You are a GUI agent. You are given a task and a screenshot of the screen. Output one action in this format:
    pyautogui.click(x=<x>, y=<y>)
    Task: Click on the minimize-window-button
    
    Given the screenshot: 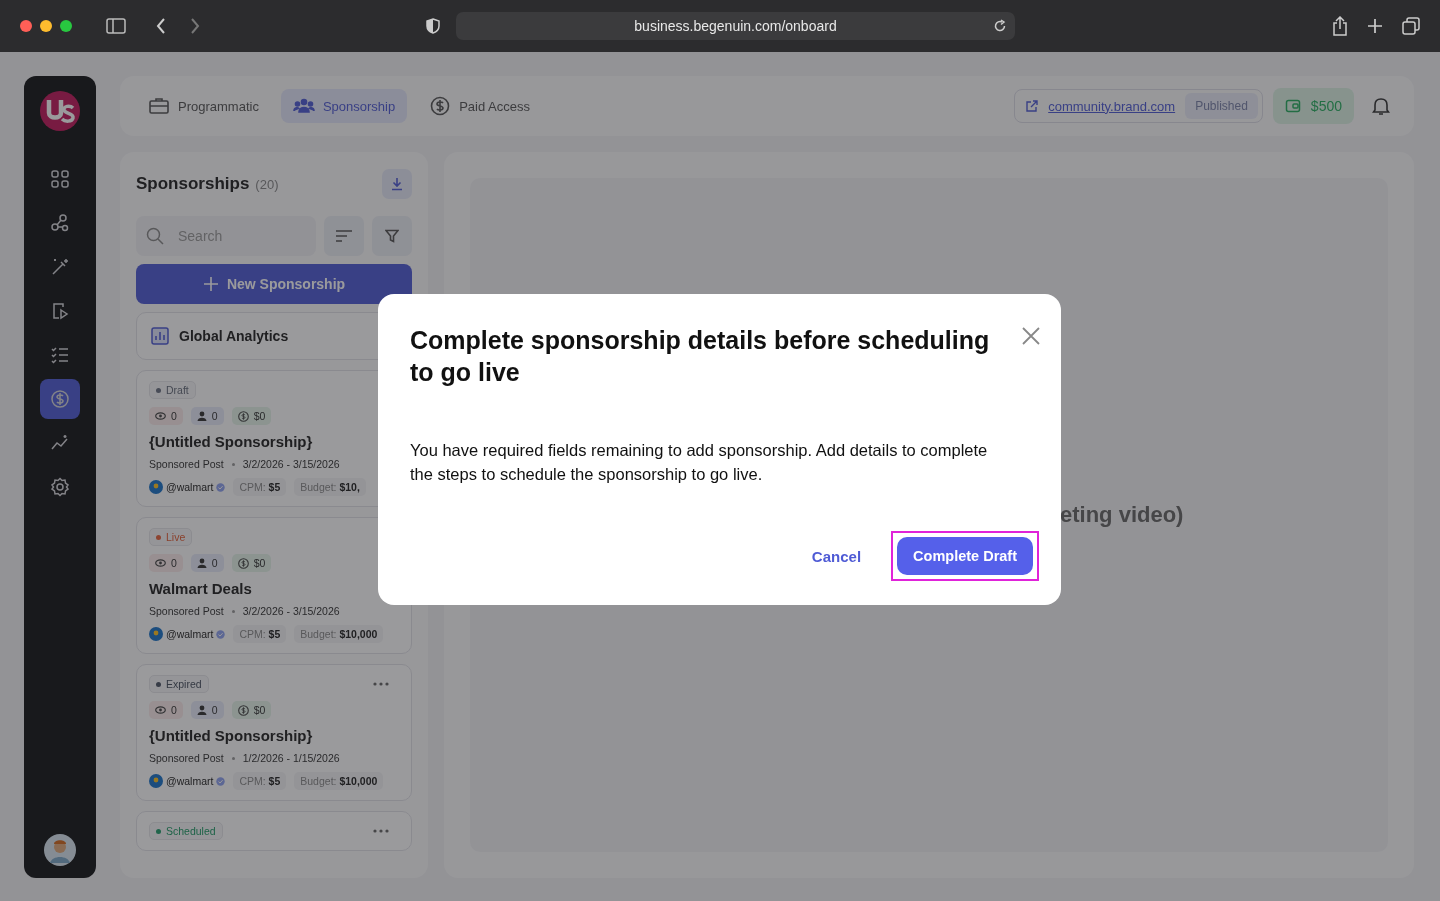 What is the action you would take?
    pyautogui.click(x=46, y=26)
    